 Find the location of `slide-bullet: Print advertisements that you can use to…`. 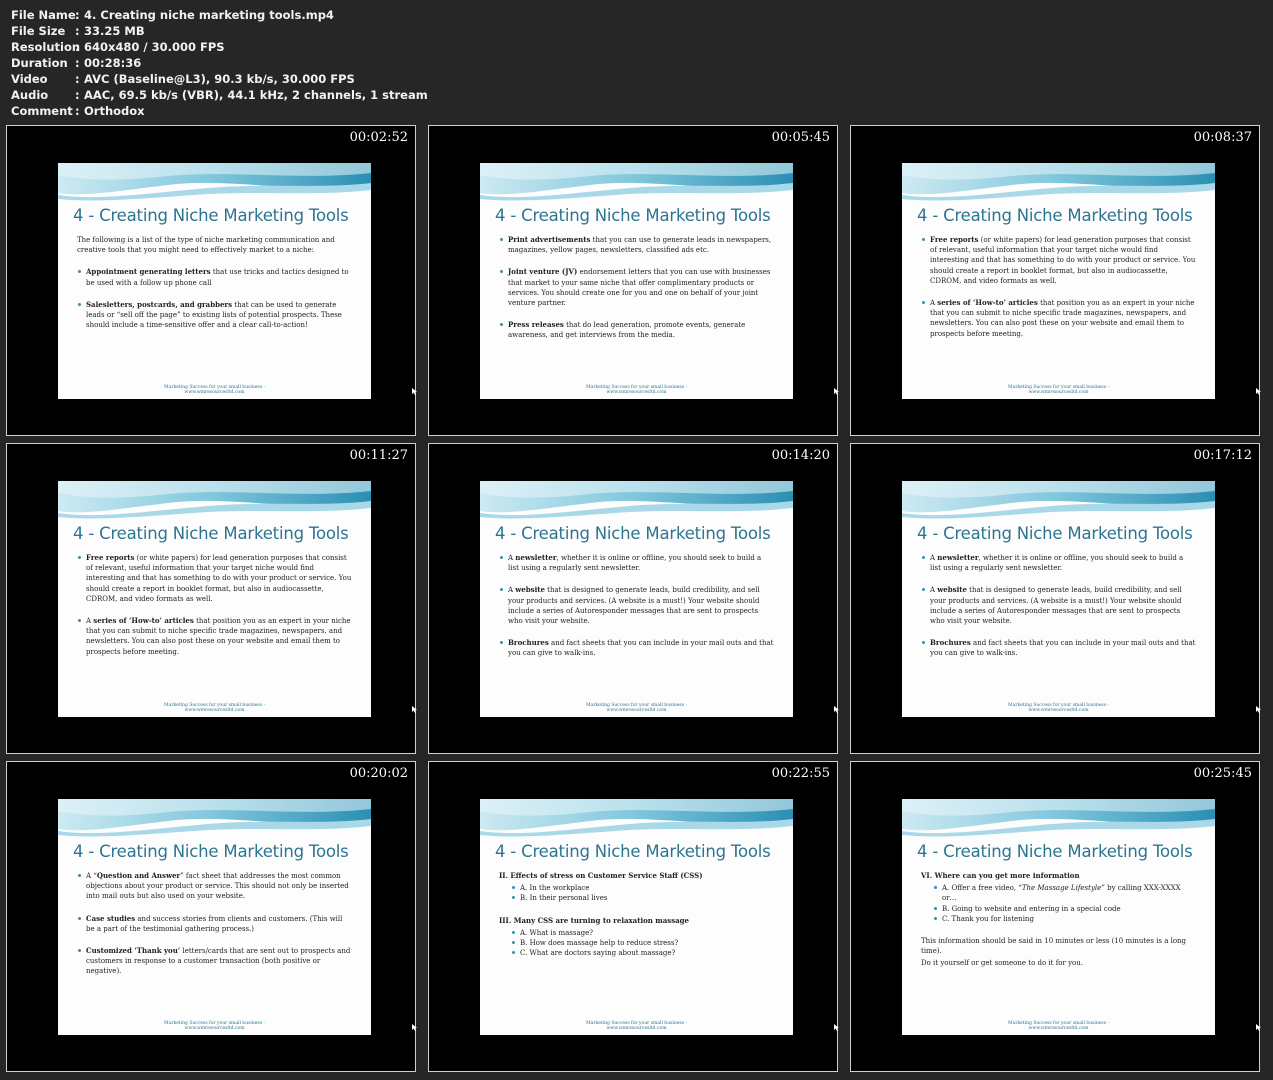

slide-bullet: Print advertisements that you can use to… is located at coordinates (636, 245).